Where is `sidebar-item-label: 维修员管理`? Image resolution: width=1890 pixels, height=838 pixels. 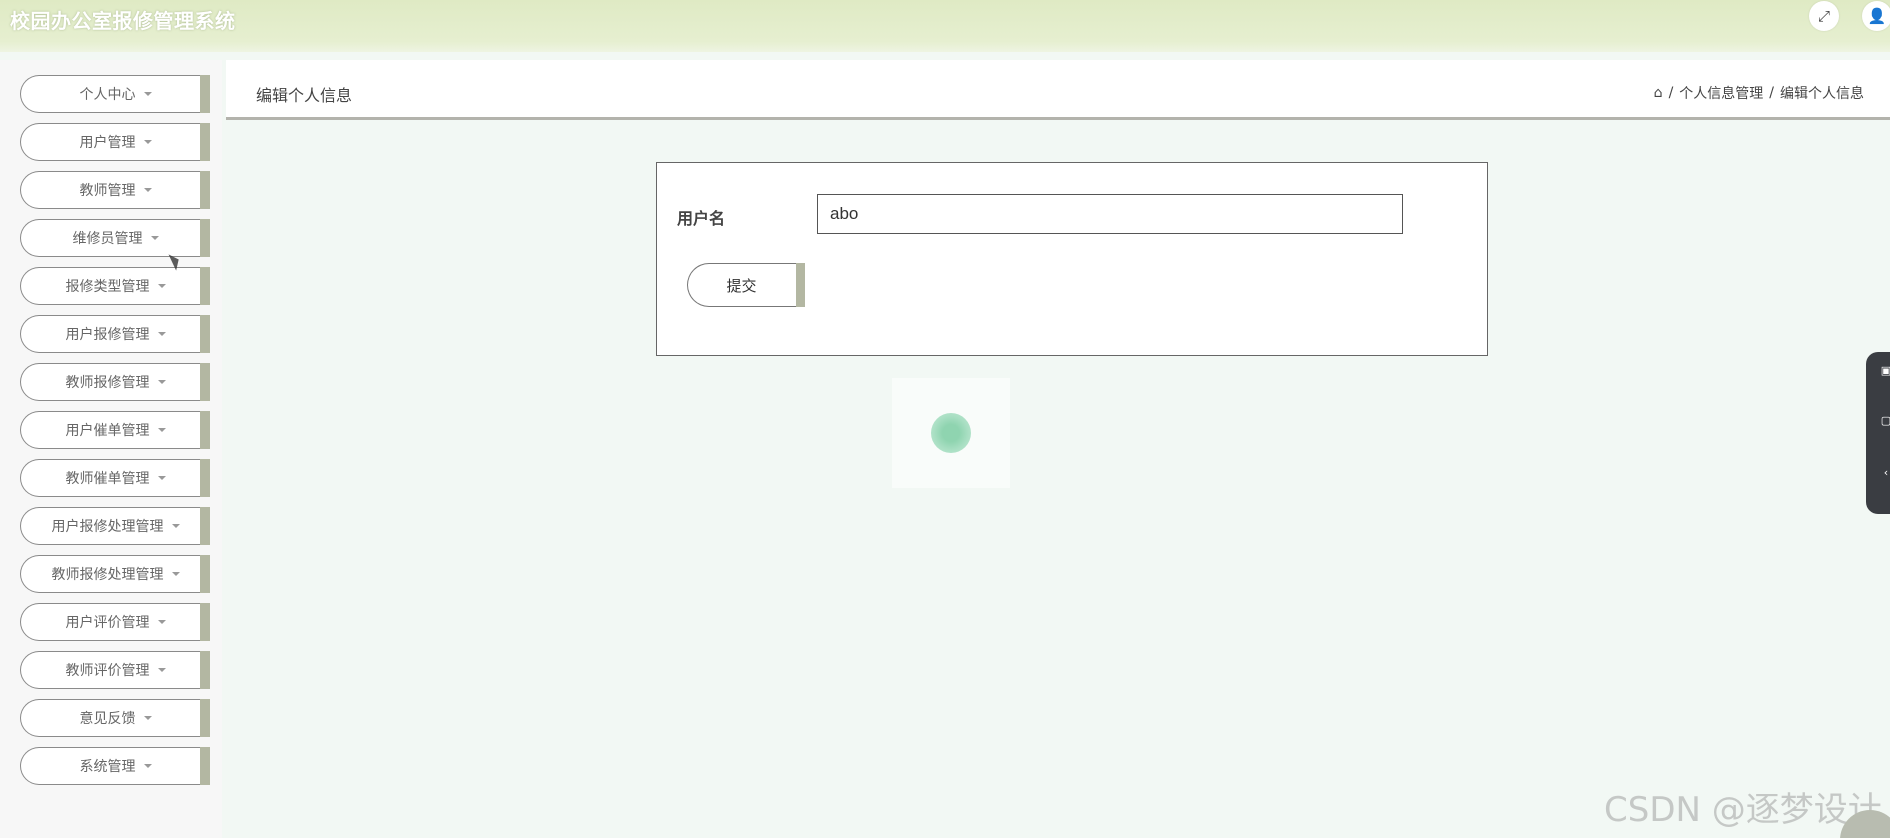 sidebar-item-label: 维修员管理 is located at coordinates (107, 239).